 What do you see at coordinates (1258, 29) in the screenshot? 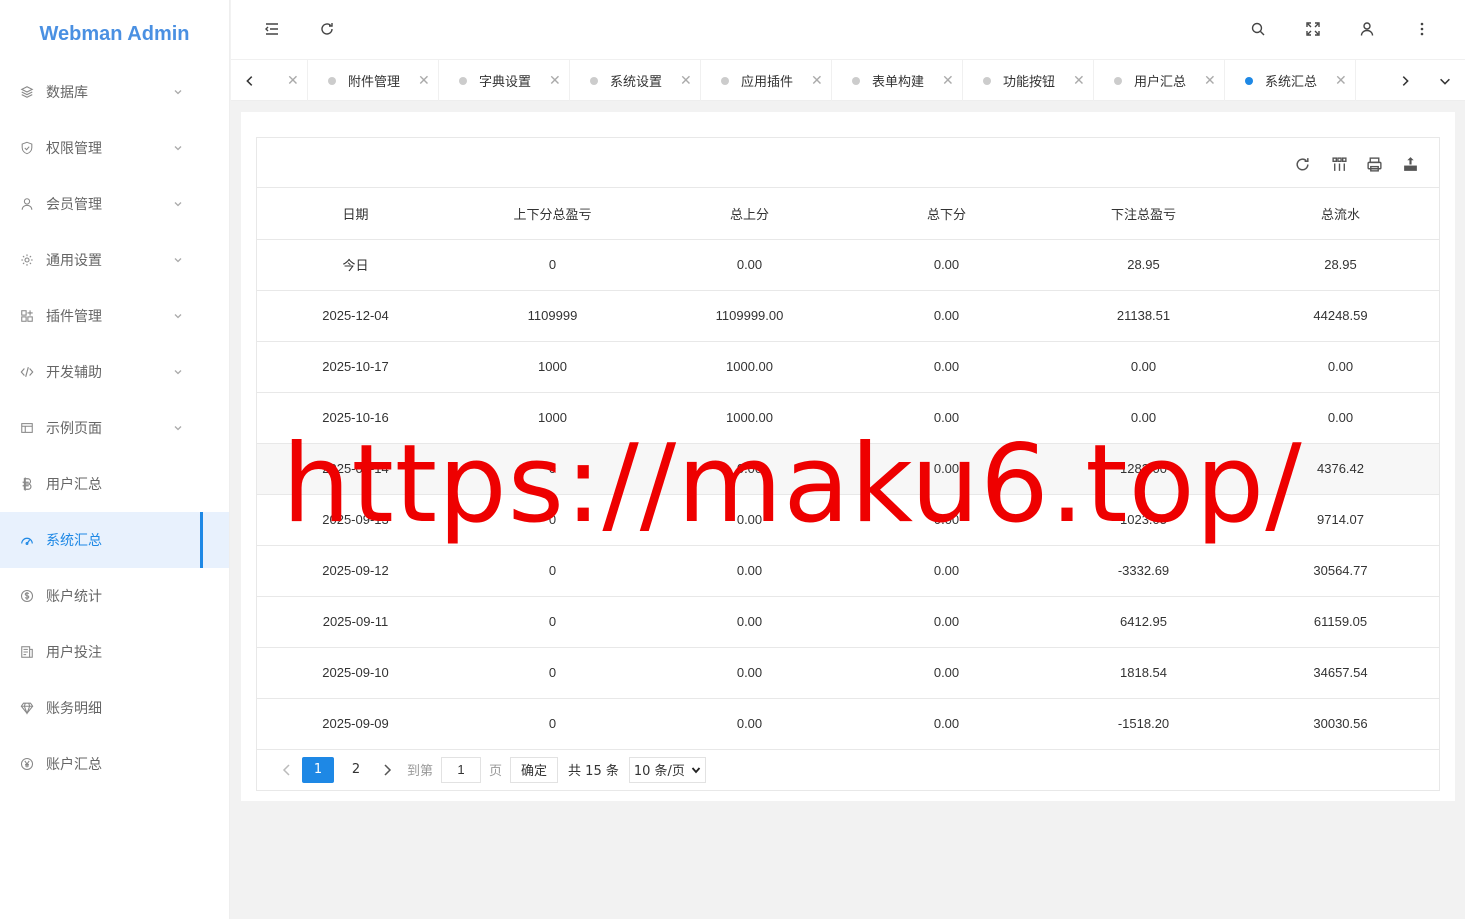
I see `search-icon` at bounding box center [1258, 29].